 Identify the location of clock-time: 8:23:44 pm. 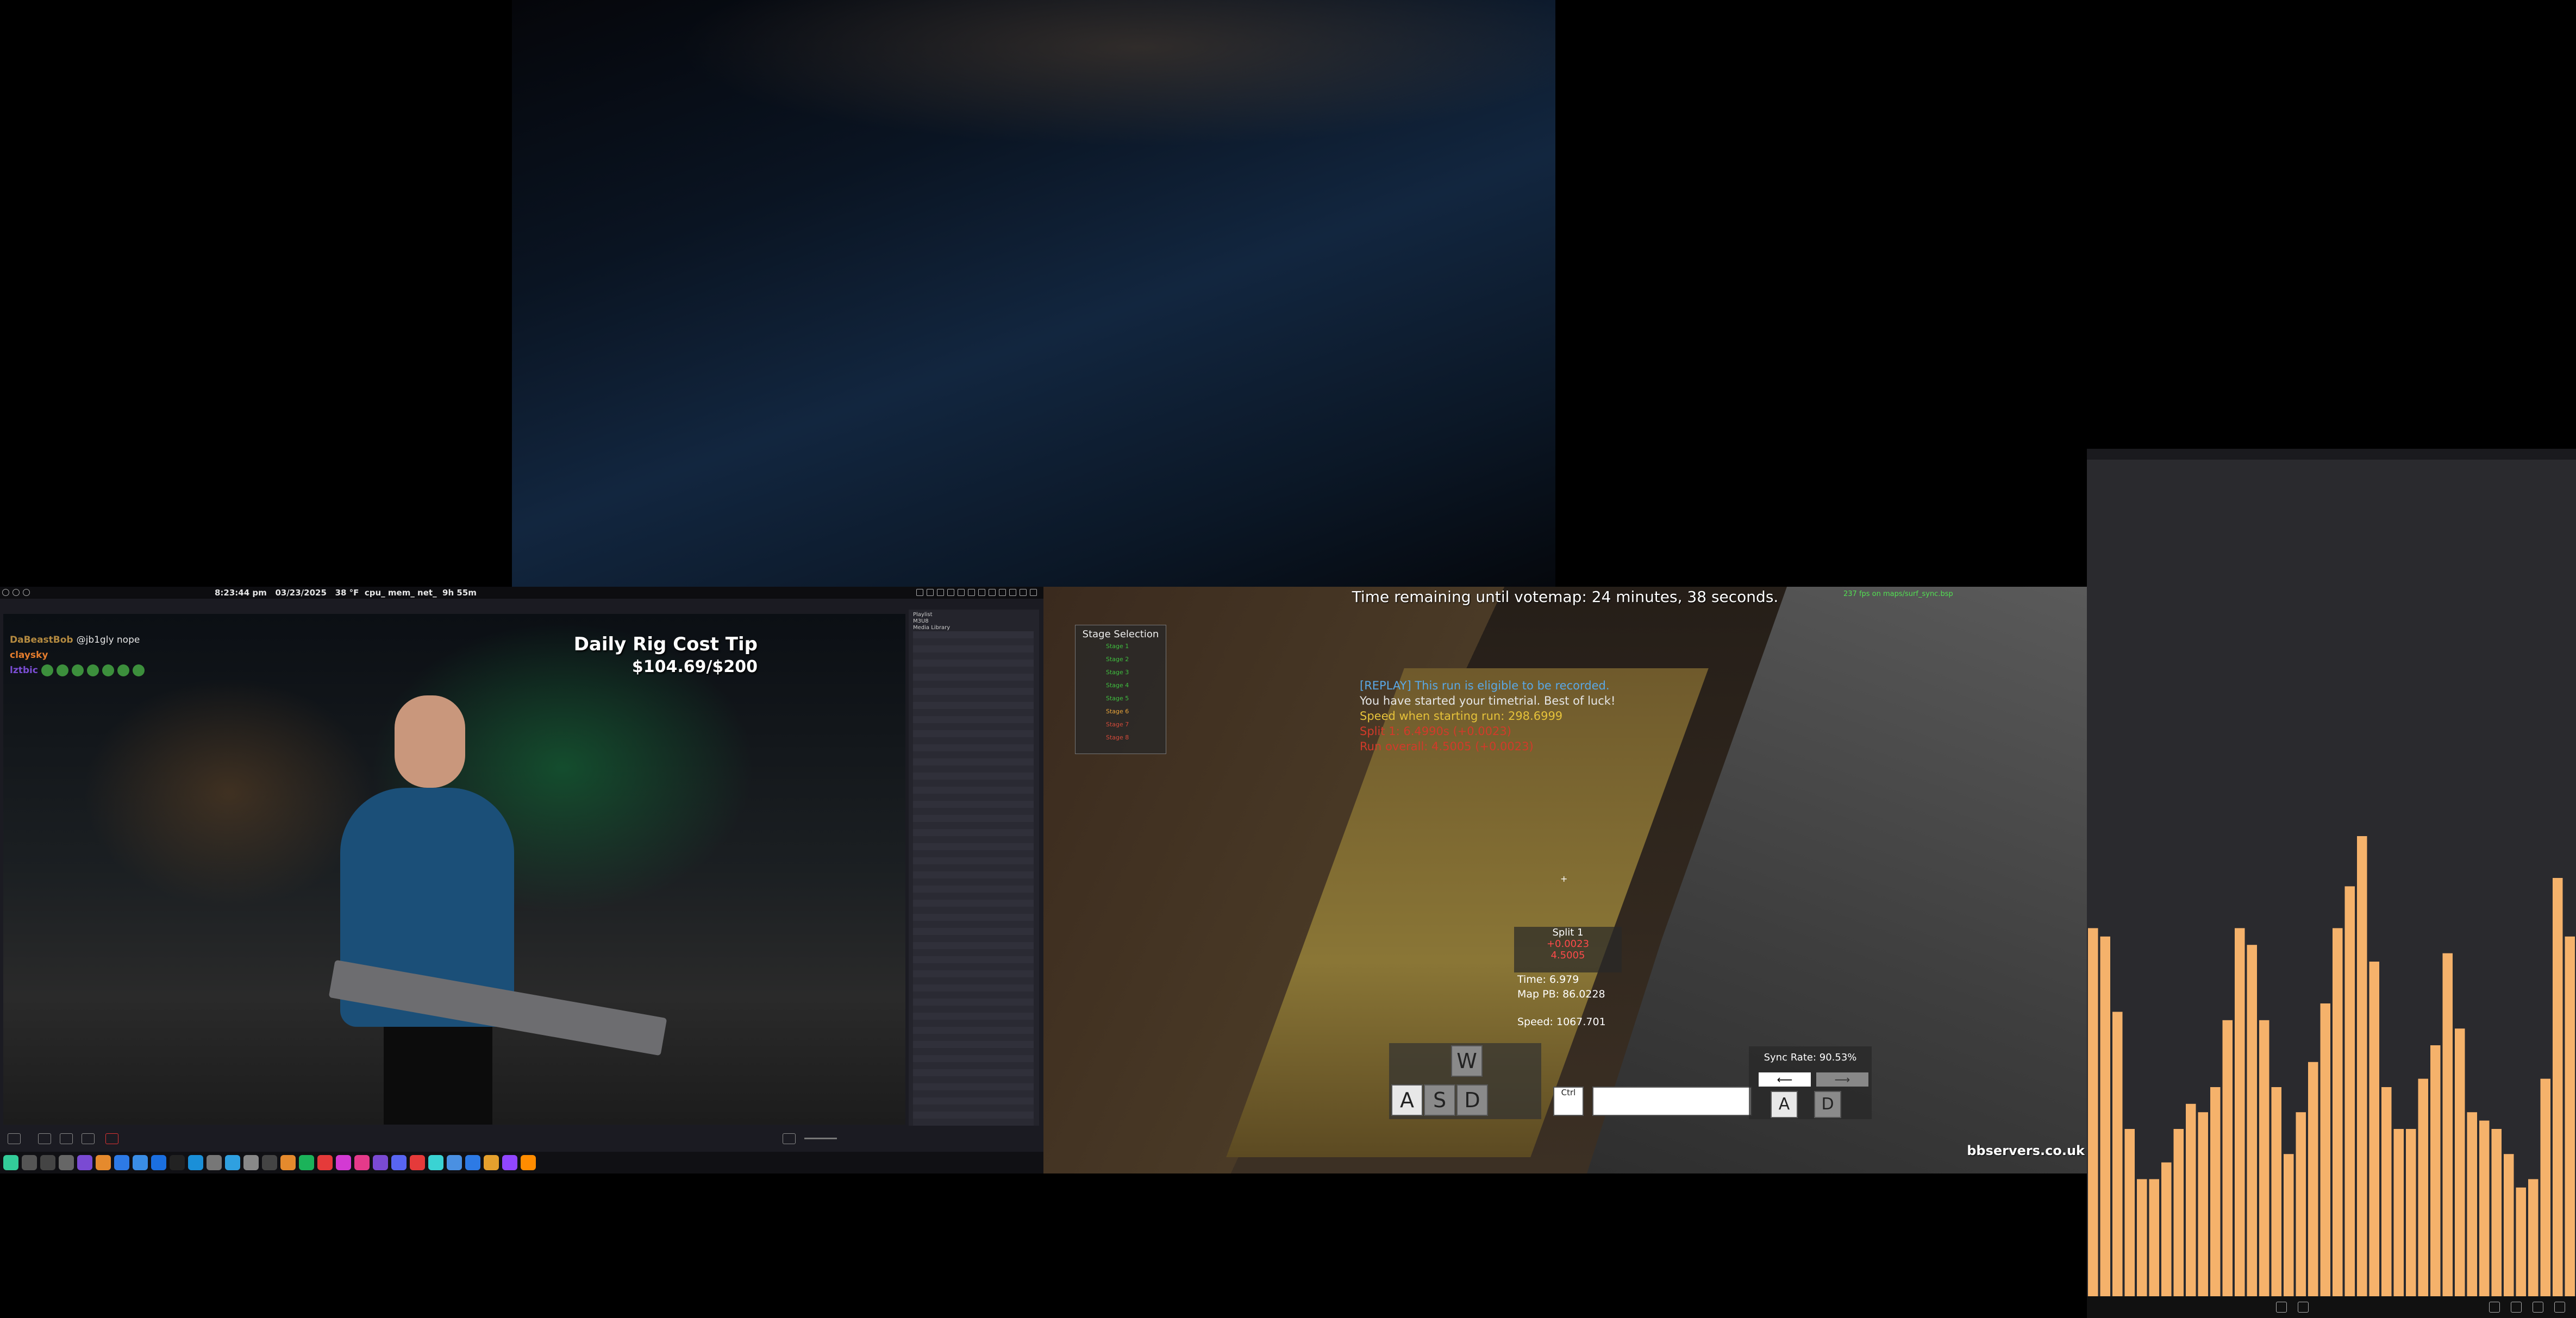
(241, 593).